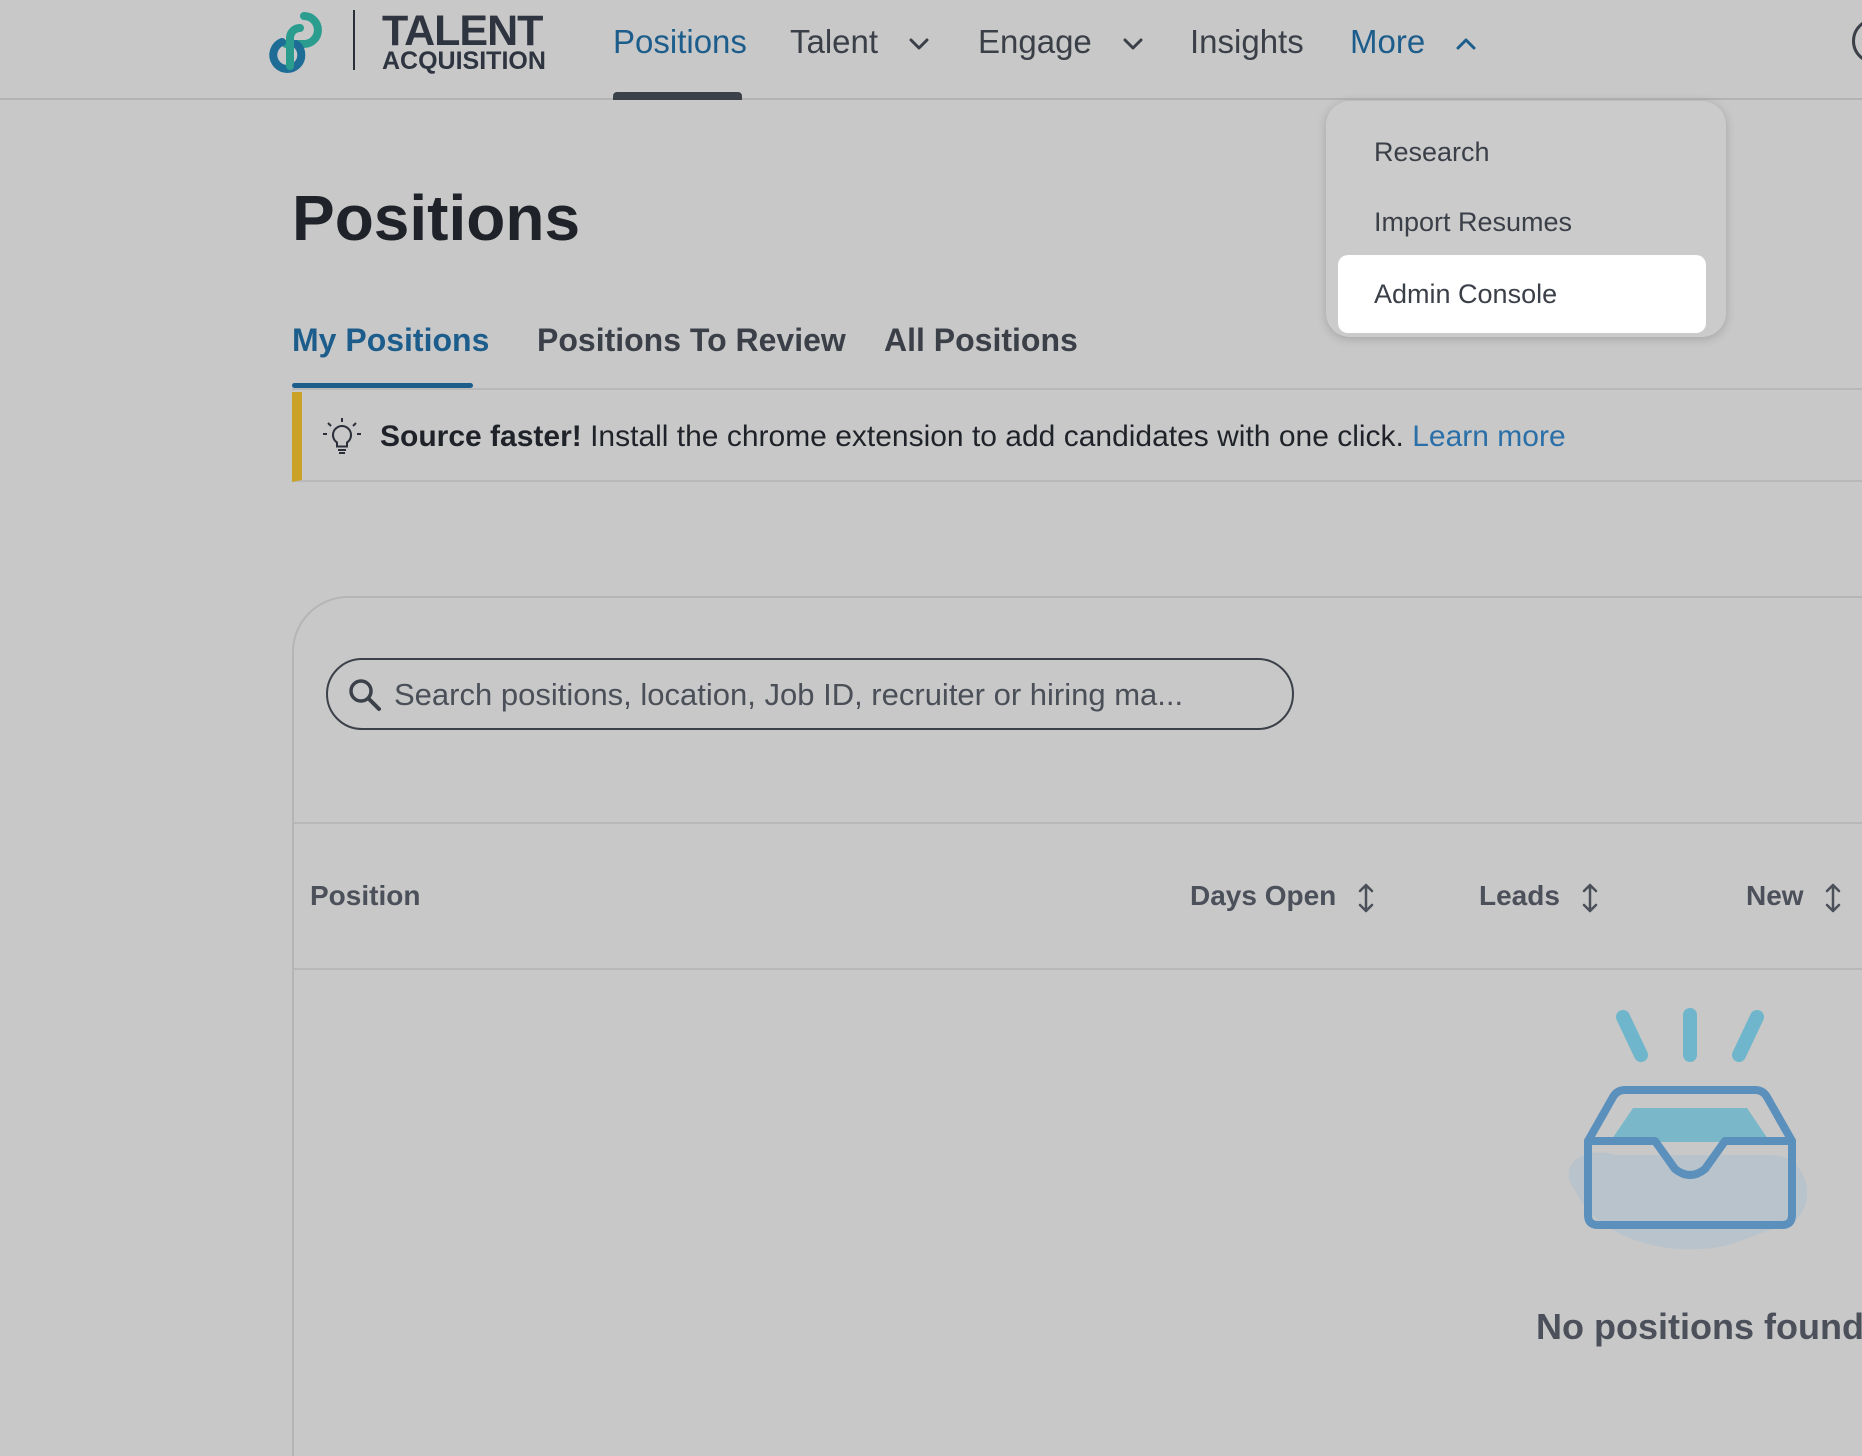 The height and width of the screenshot is (1456, 1862). What do you see at coordinates (354, 40) in the screenshot?
I see `logo-divider` at bounding box center [354, 40].